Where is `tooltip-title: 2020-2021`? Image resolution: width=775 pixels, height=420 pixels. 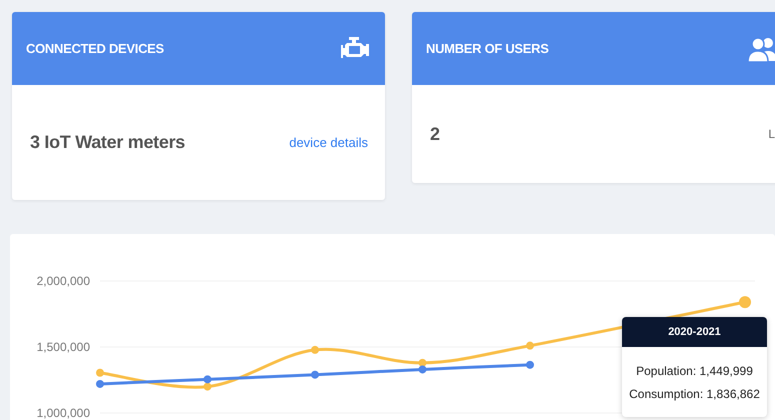
tooltip-title: 2020-2021 is located at coordinates (694, 332).